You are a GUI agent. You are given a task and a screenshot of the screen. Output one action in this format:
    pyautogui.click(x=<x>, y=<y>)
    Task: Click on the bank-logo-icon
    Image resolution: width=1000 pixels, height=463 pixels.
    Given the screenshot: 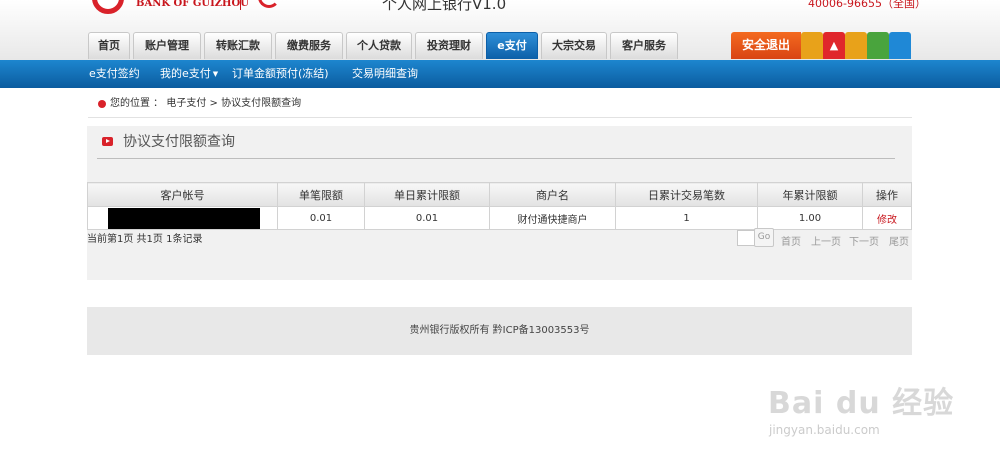 What is the action you would take?
    pyautogui.click(x=108, y=7)
    